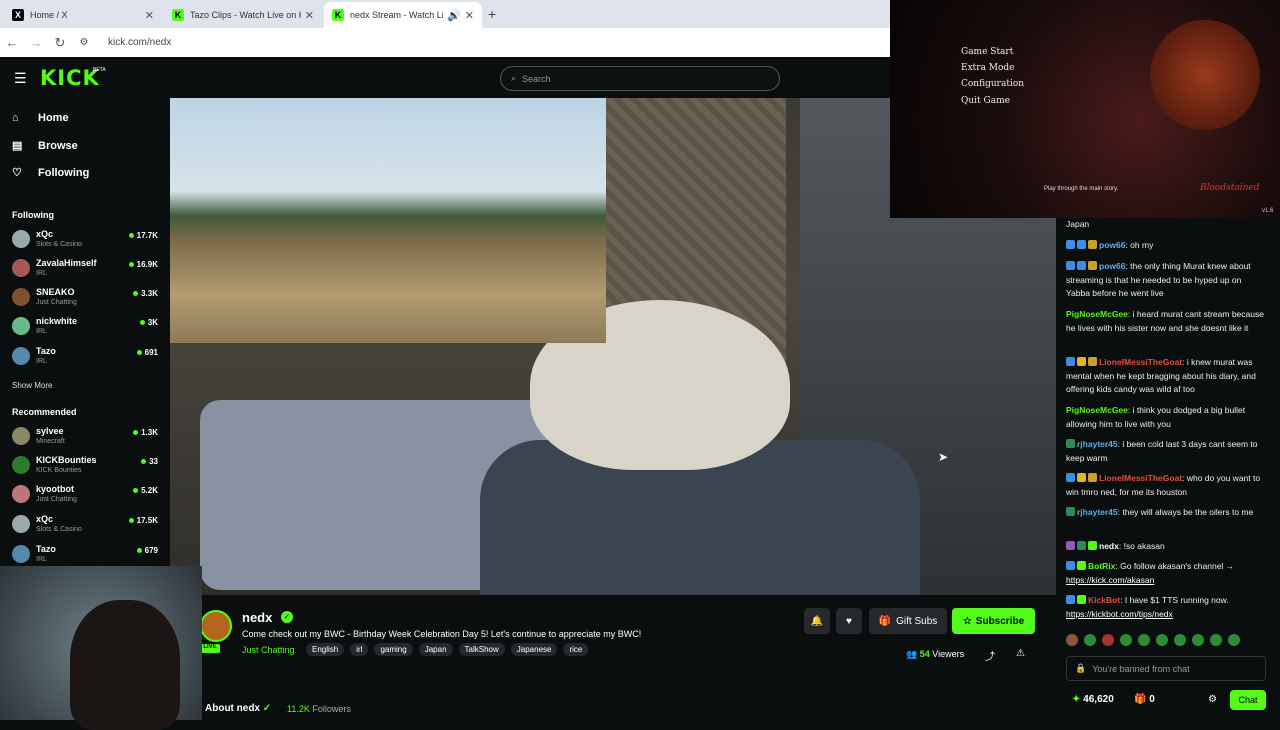 The width and height of the screenshot is (1280, 730). Describe the element at coordinates (1174, 600) in the screenshot. I see `chat-text: : I have $1 TTS running now.` at that location.